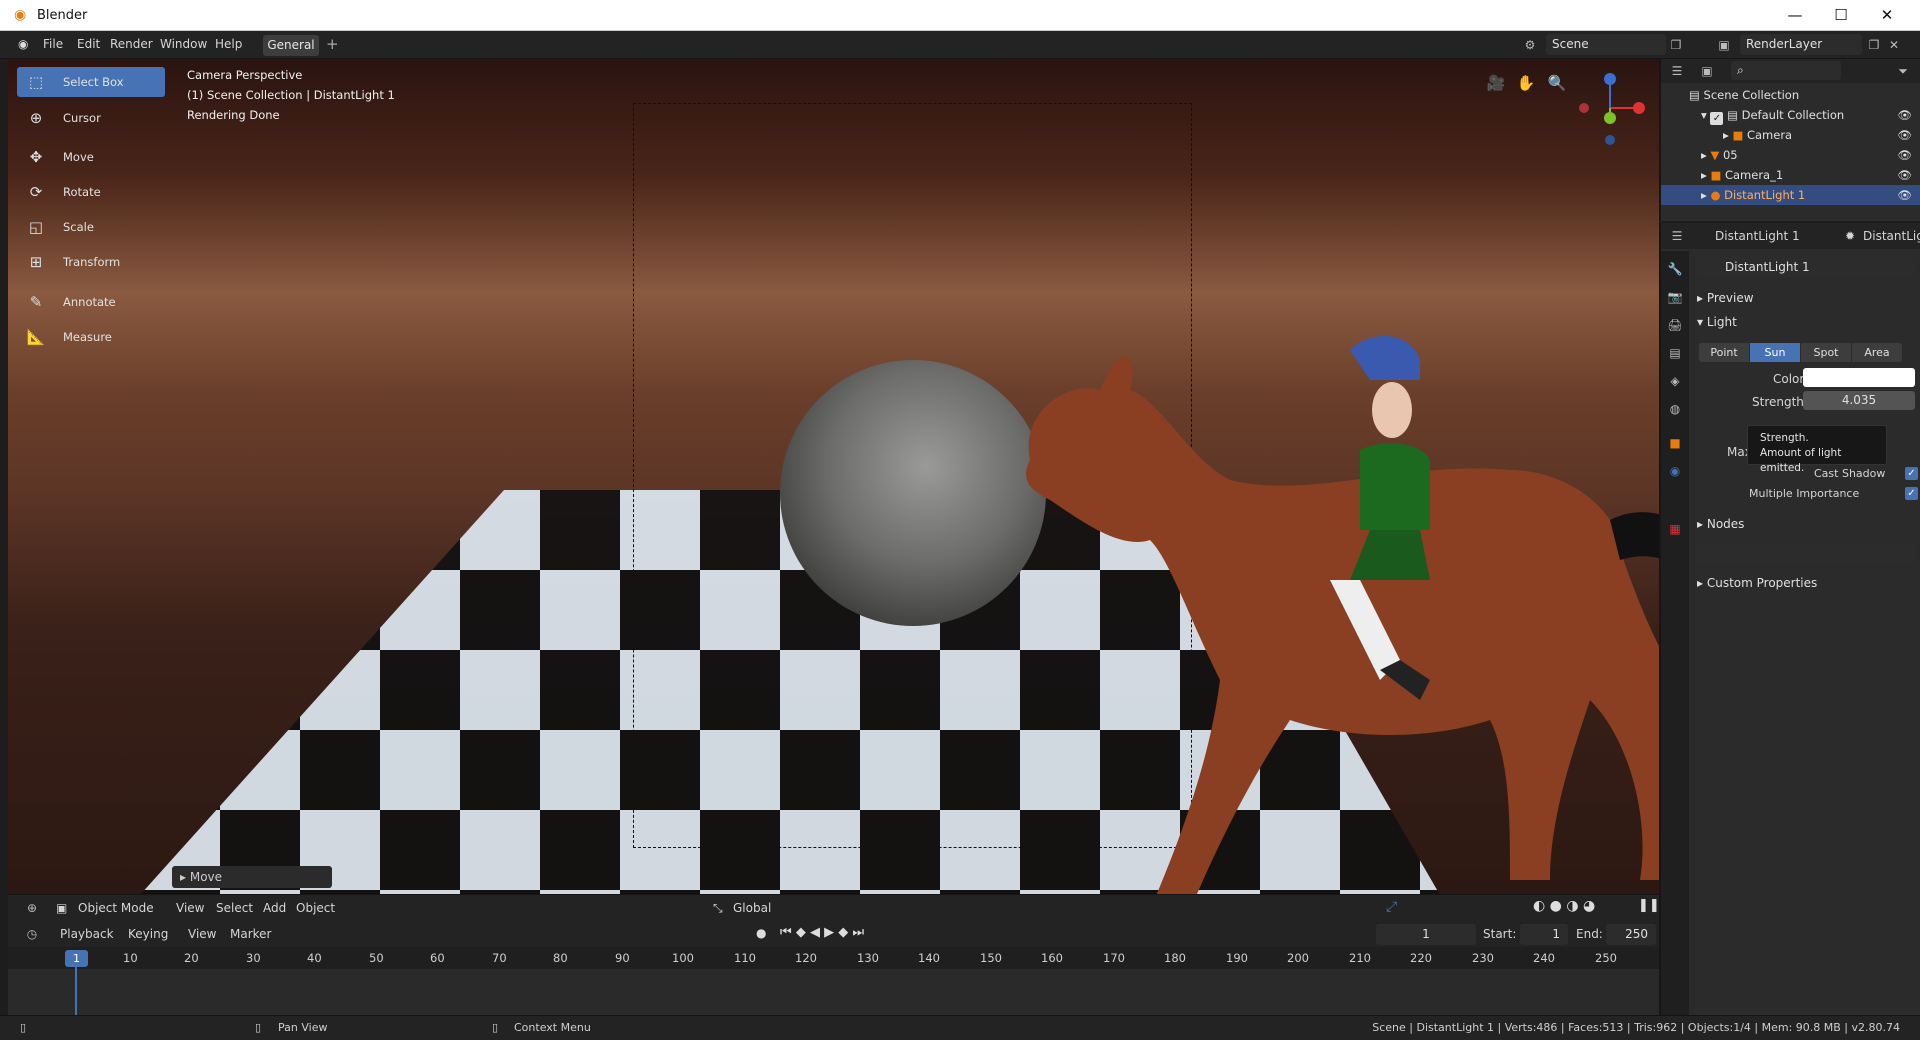 The image size is (1920, 1040). What do you see at coordinates (1675, 353) in the screenshot?
I see `view-layer-tab-icon: ▤` at bounding box center [1675, 353].